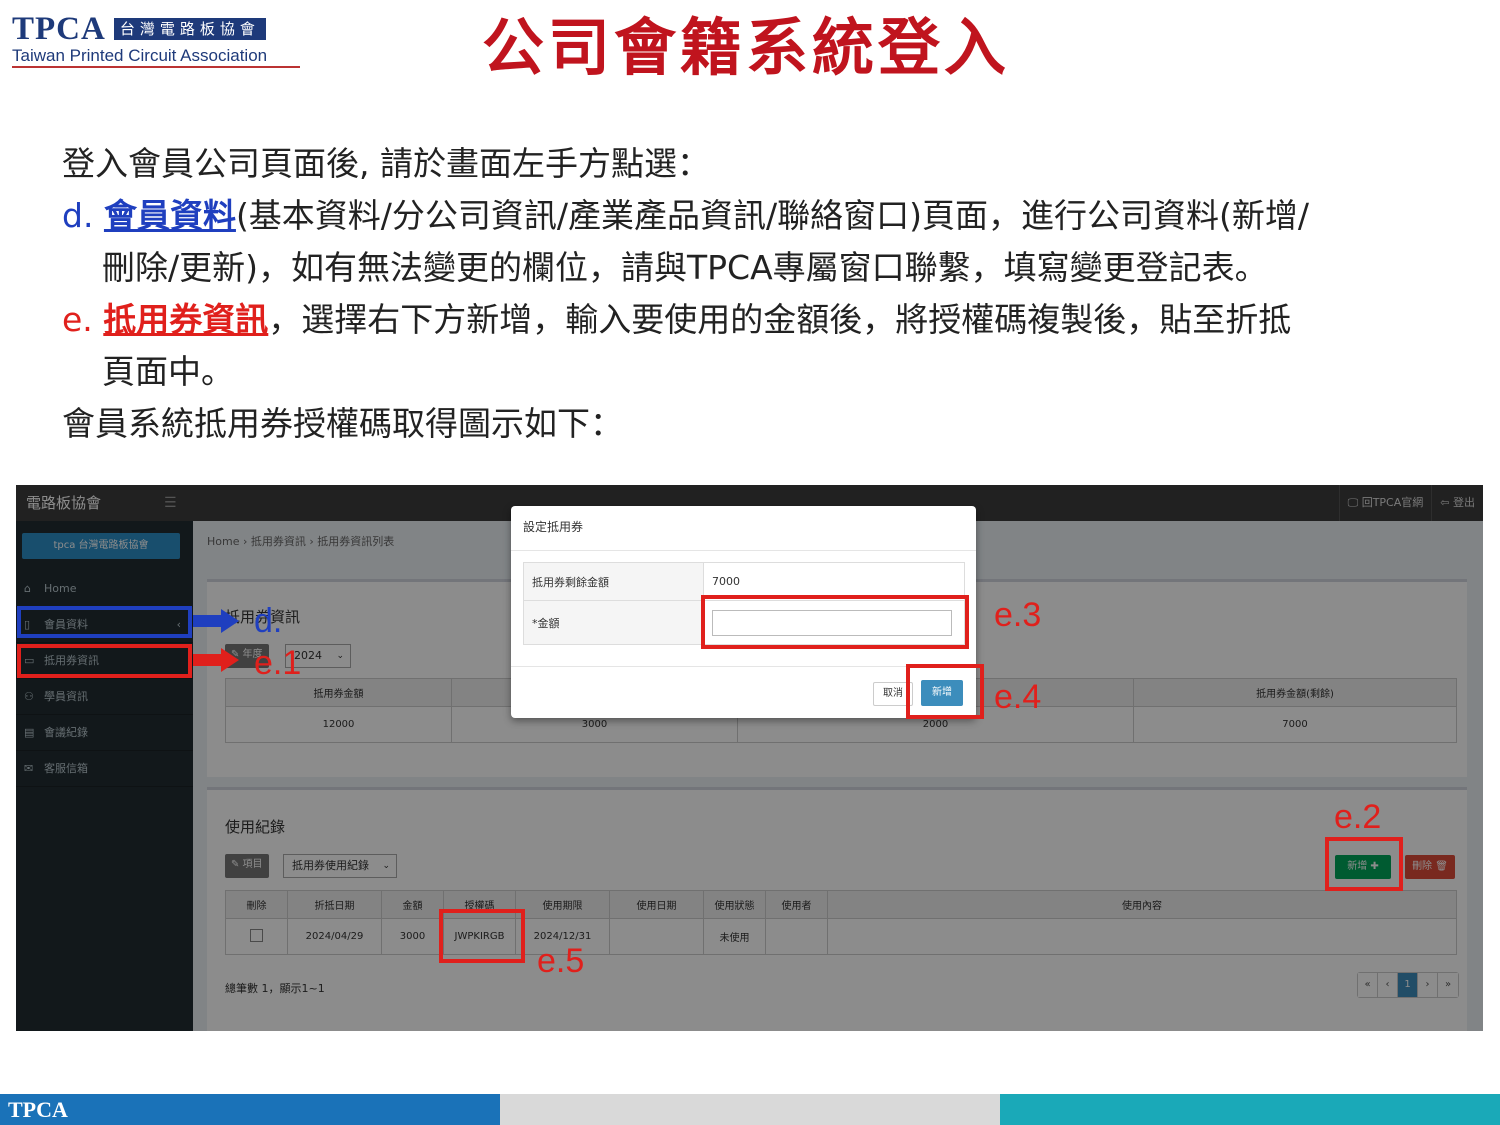 The image size is (1500, 1125). Describe the element at coordinates (1250, 1109) in the screenshot. I see `footer-band-teal` at that location.